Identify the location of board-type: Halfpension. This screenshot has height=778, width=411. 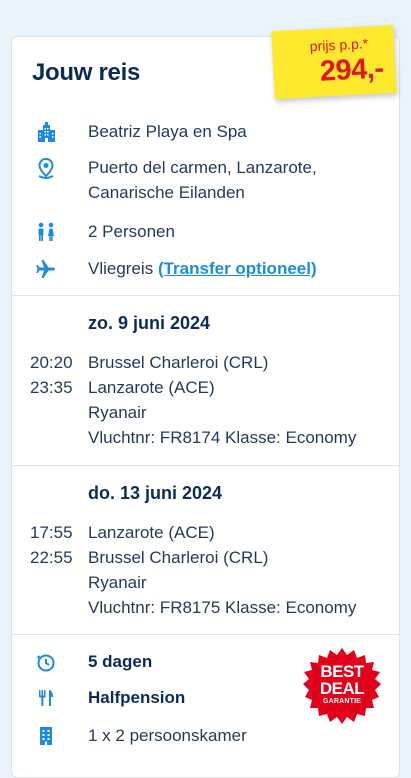
(137, 697).